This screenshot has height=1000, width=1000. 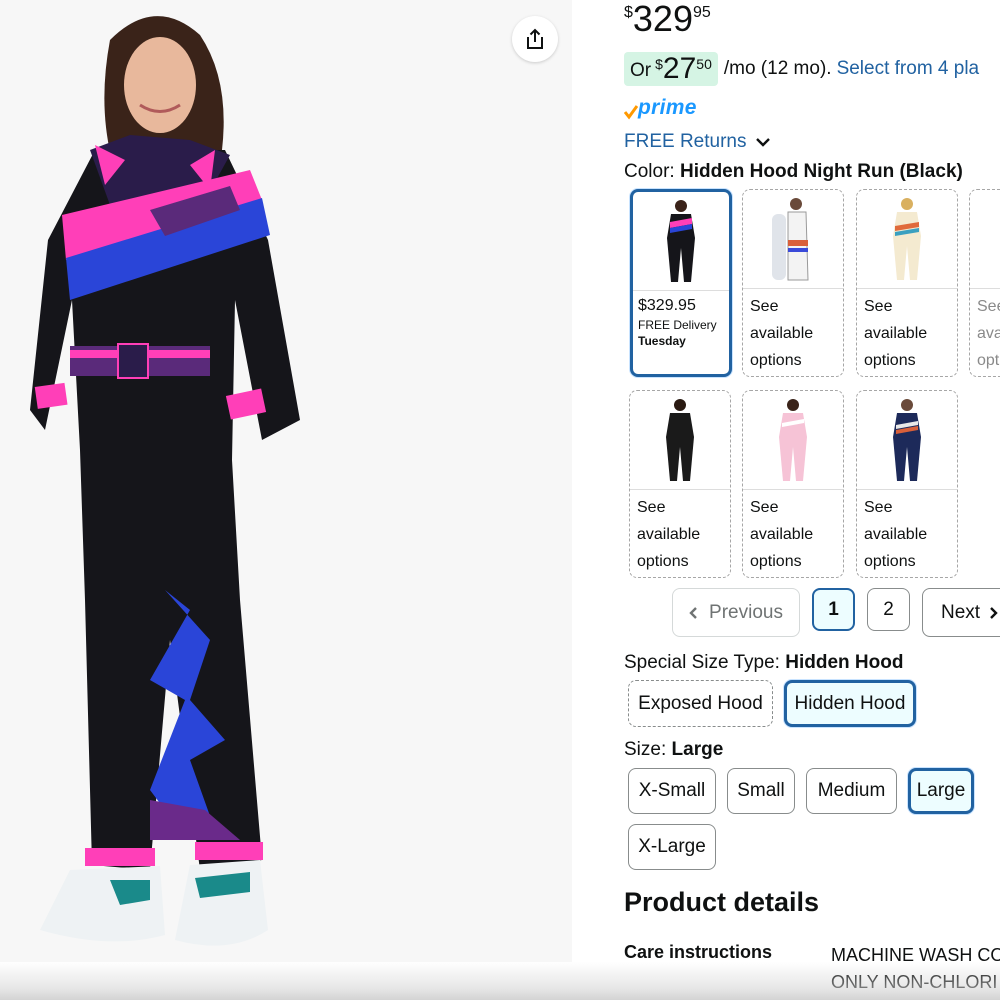 I want to click on size-option-x-large: X-Large, so click(x=672, y=847).